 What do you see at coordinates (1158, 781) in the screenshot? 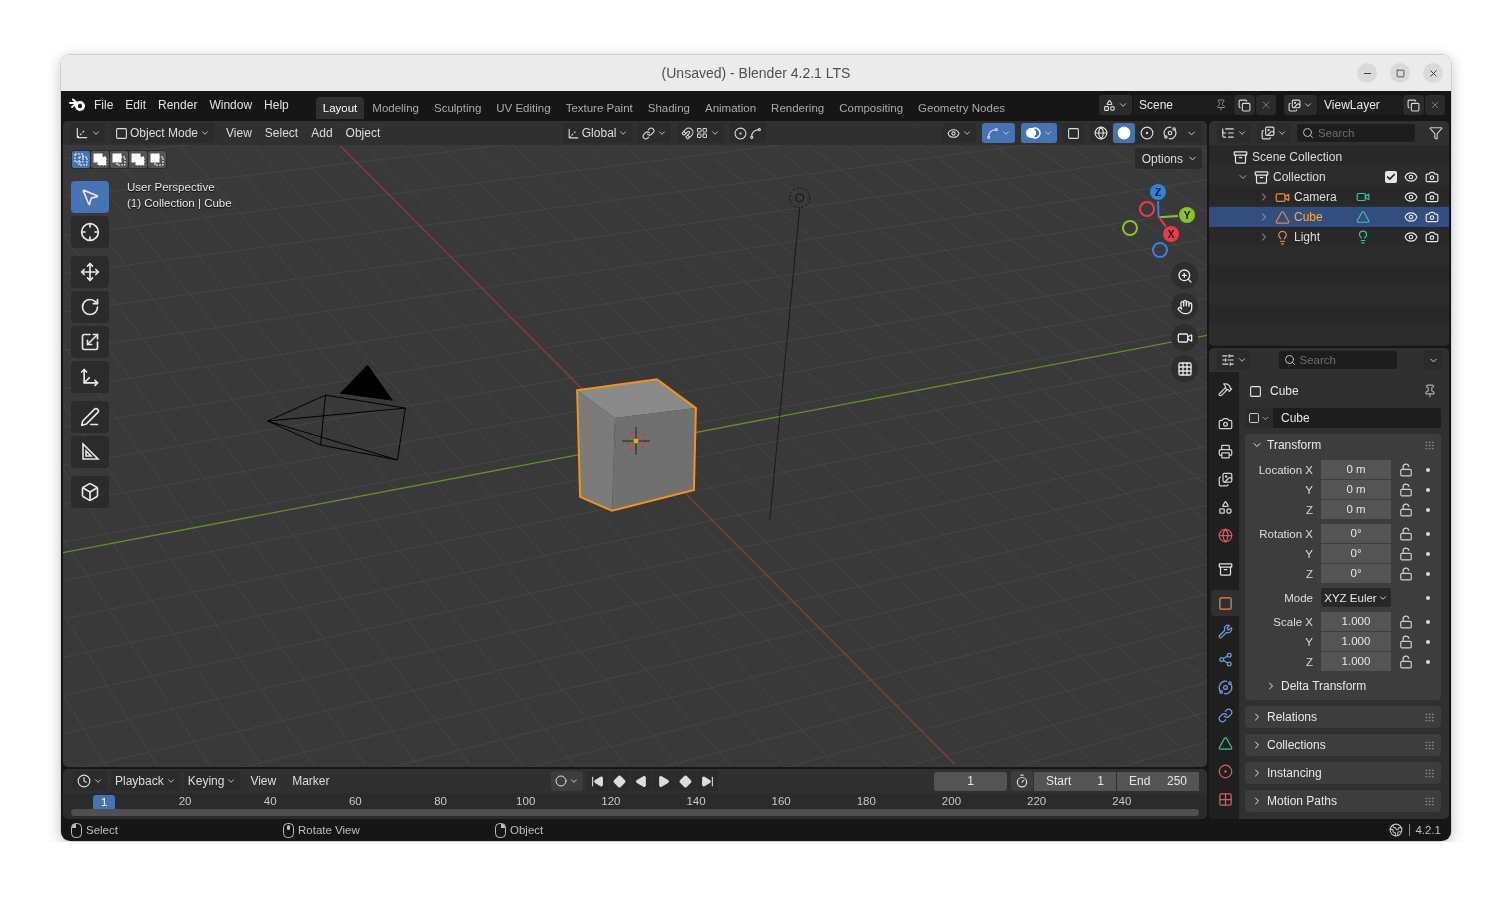
I see `end-frame-field: End 250` at bounding box center [1158, 781].